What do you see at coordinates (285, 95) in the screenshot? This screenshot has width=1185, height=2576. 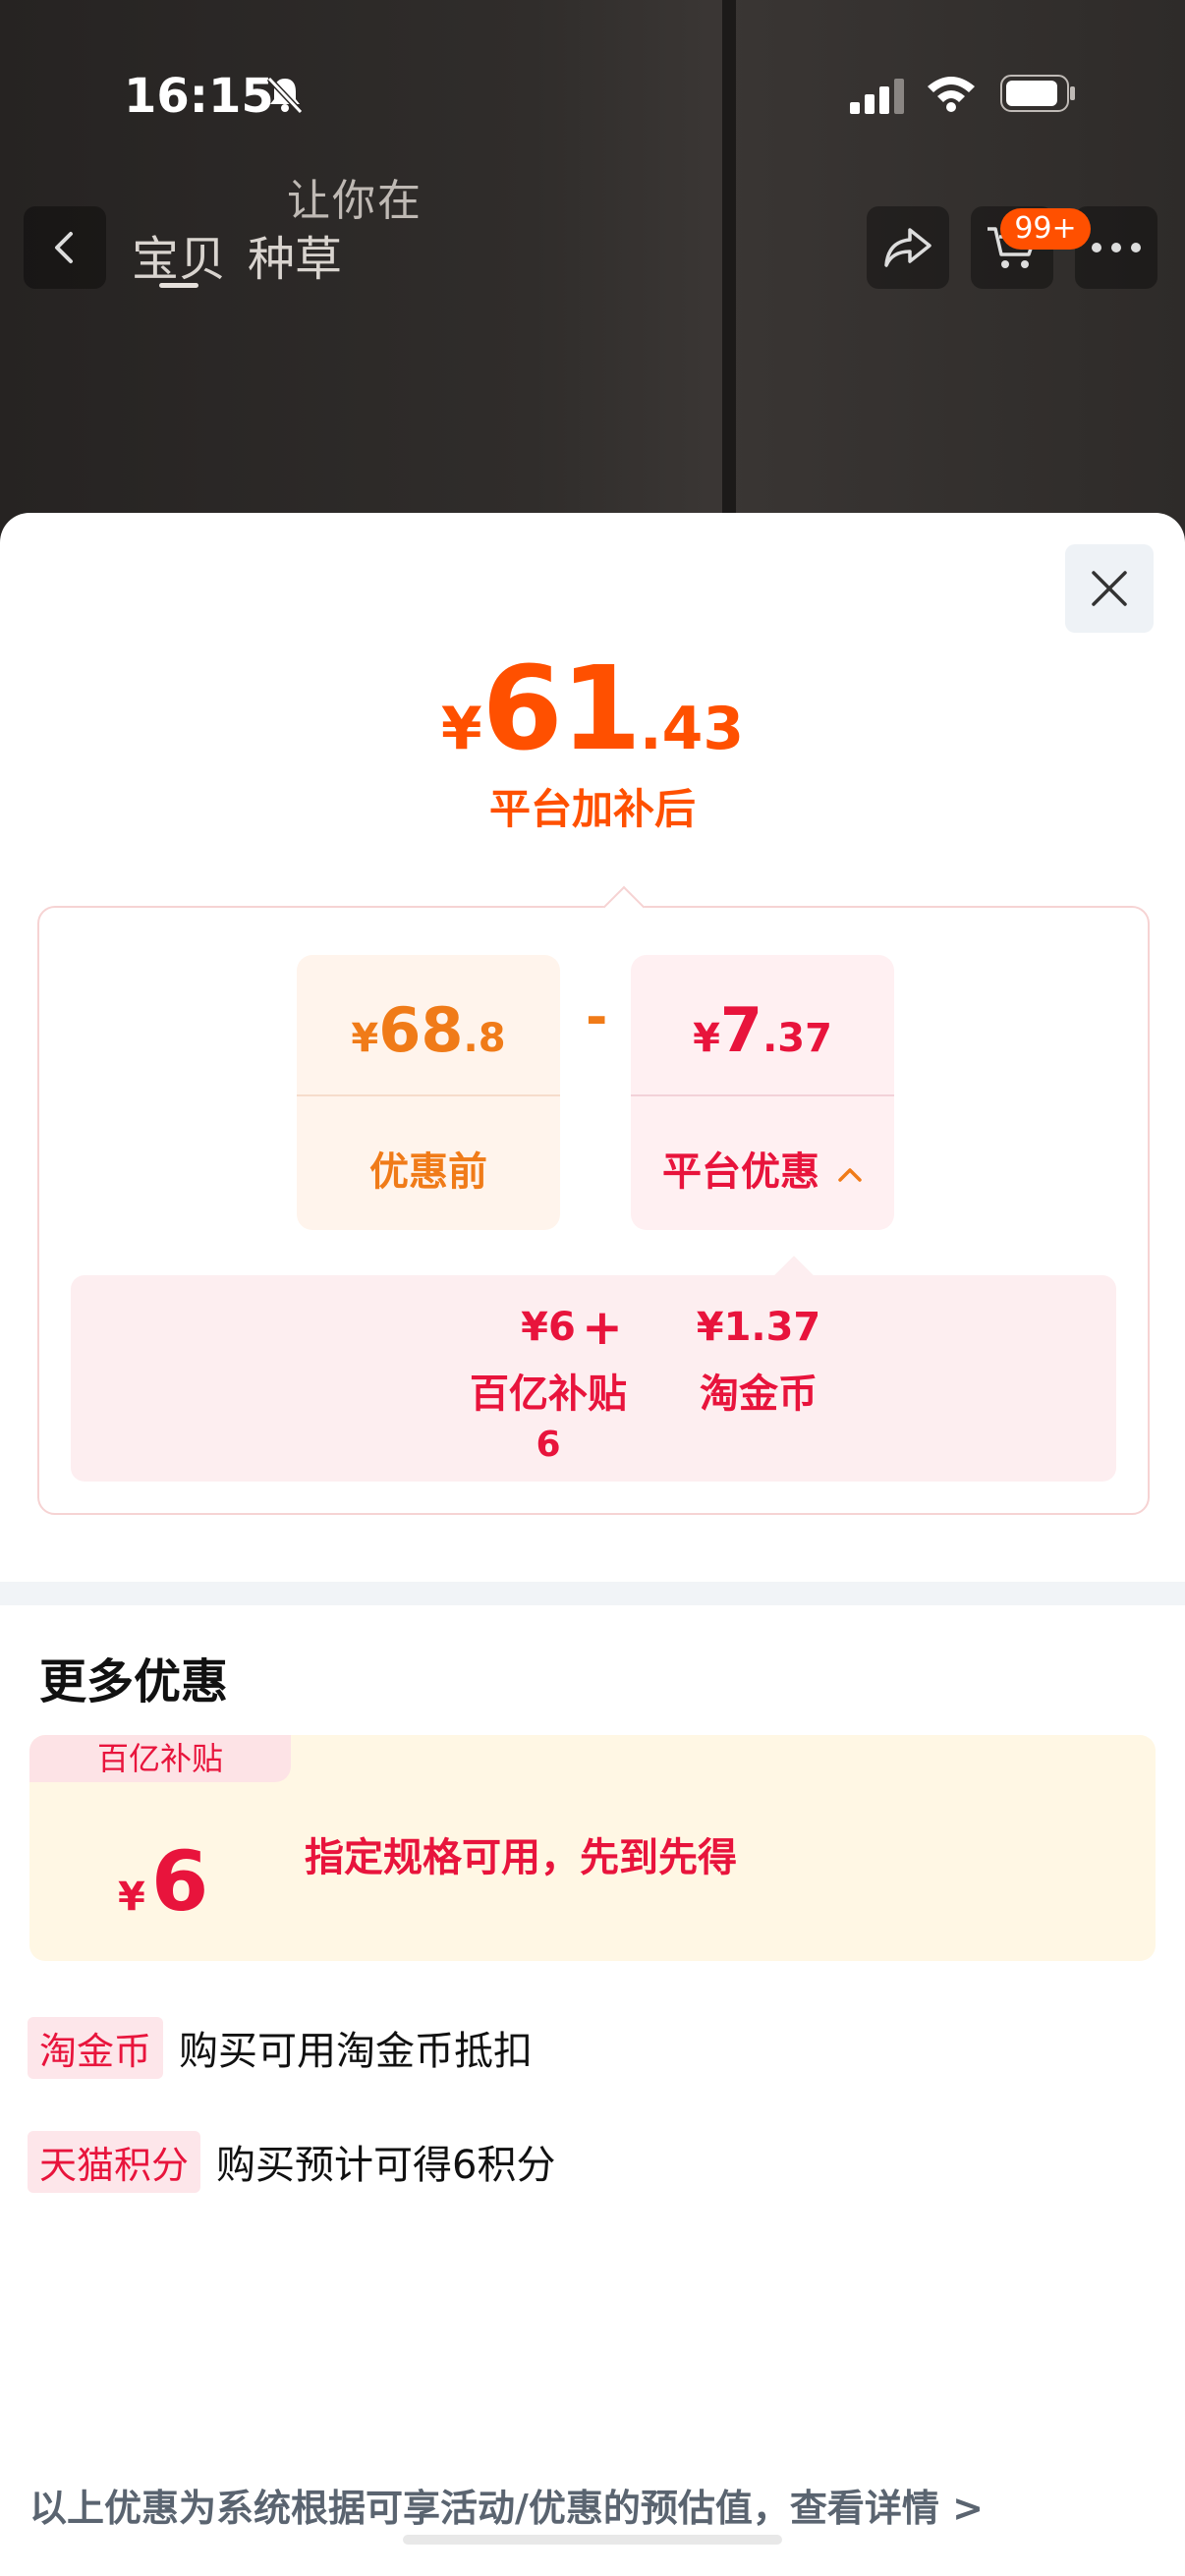 I see `silent-bell-icon` at bounding box center [285, 95].